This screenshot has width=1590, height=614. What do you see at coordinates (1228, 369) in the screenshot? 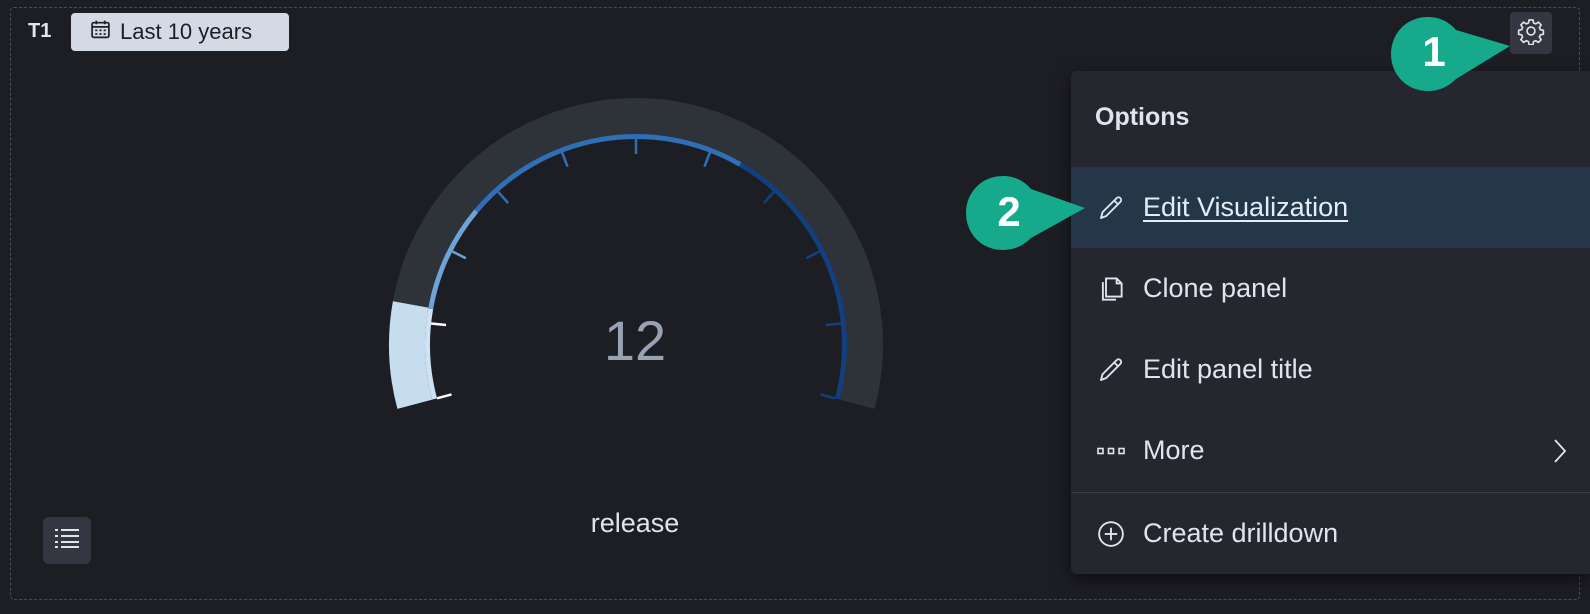
I see `menu-item-label: Edit panel title` at bounding box center [1228, 369].